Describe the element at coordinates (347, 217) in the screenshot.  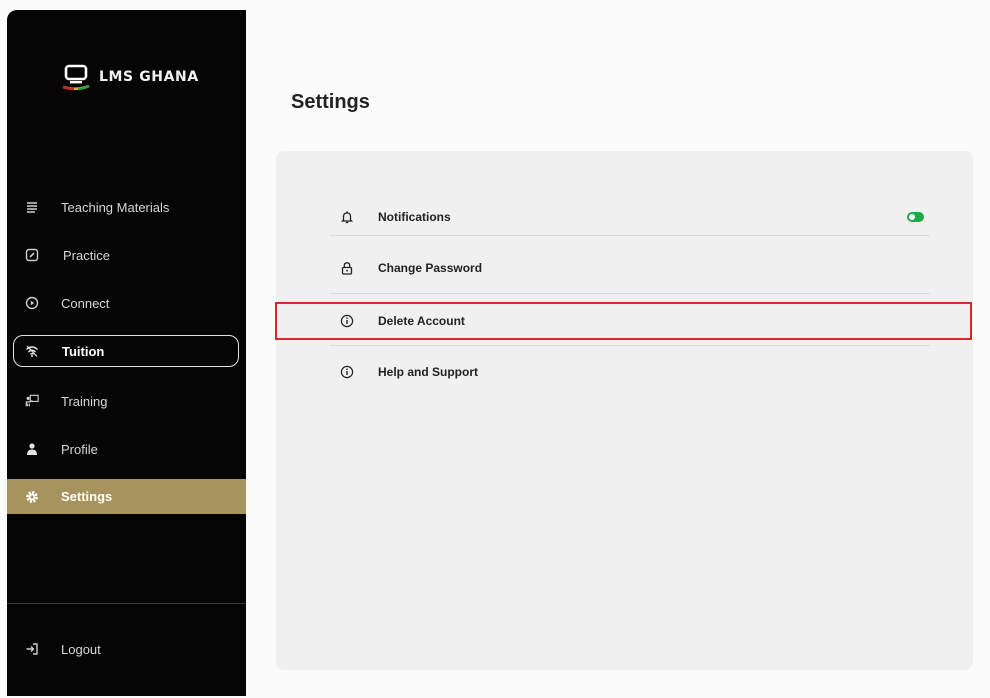
I see `bell-icon` at that location.